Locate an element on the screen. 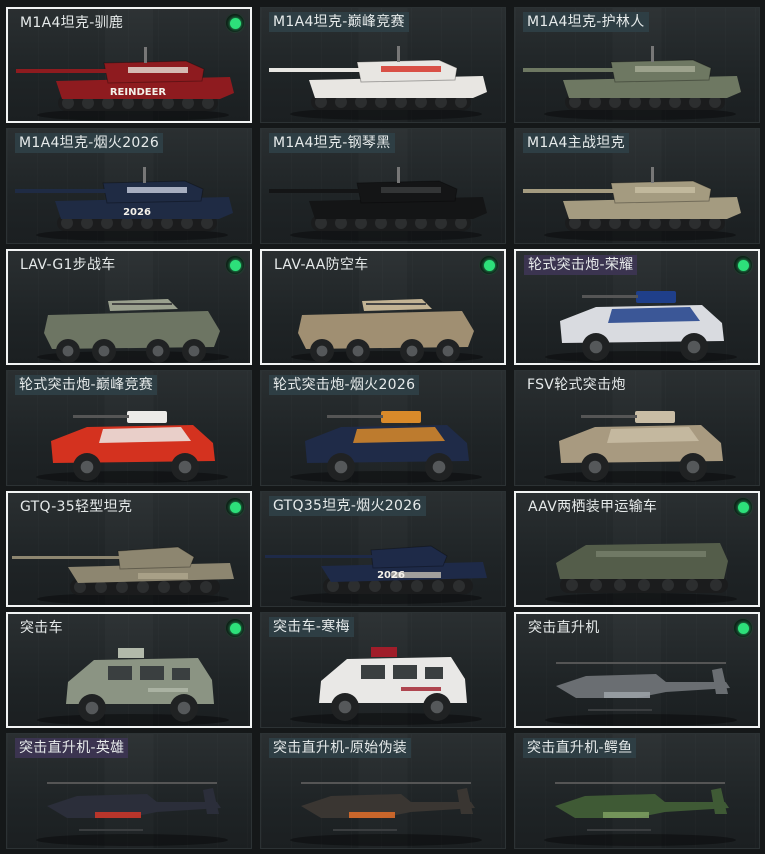 The image size is (765, 854). vehicle-card: GTQ-35轻型坦克 is located at coordinates (129, 549).